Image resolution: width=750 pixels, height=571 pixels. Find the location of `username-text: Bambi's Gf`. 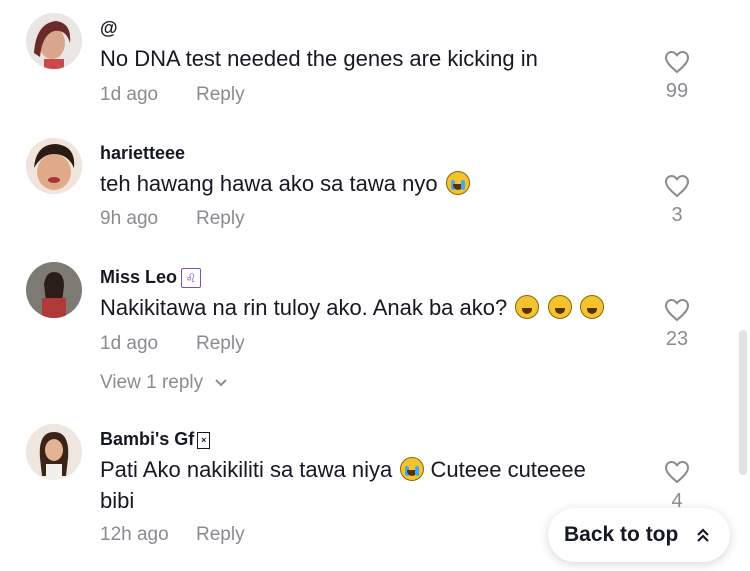

username-text: Bambi's Gf is located at coordinates (147, 439).